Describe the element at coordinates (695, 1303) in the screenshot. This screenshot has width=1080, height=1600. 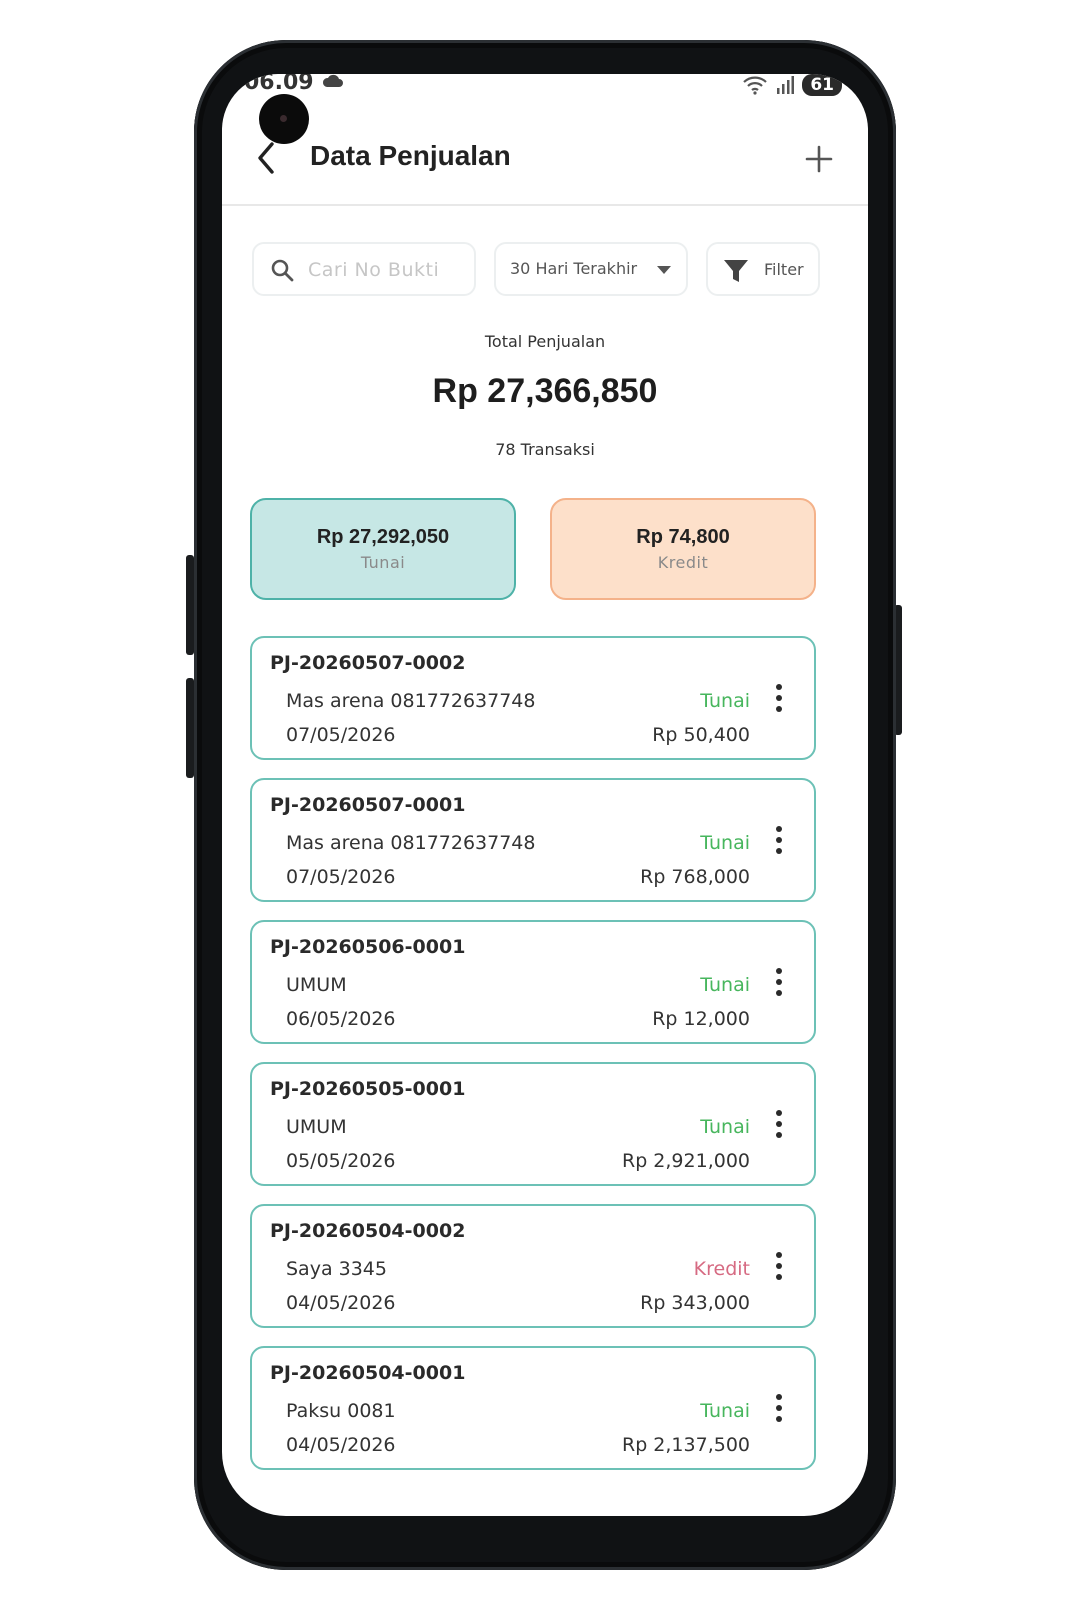
I see `transaction-amount: Rp 343,000` at that location.